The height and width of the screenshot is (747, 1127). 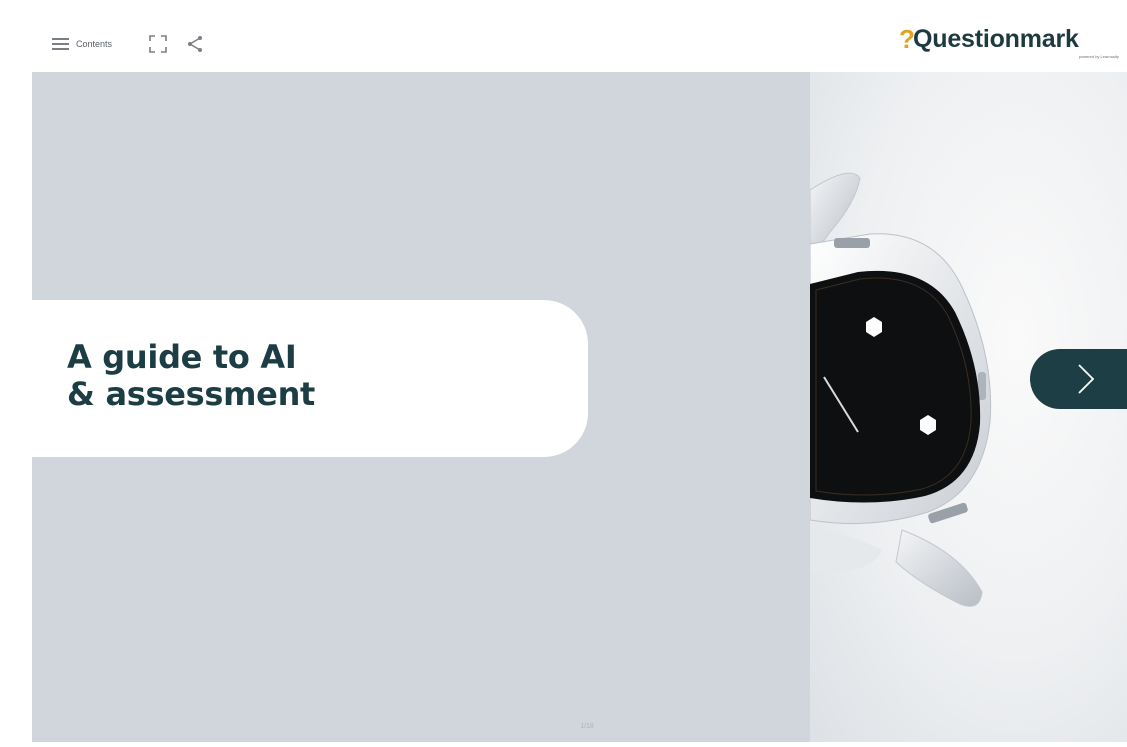 I want to click on title-card: A guide to AI & assessment, so click(x=310, y=378).